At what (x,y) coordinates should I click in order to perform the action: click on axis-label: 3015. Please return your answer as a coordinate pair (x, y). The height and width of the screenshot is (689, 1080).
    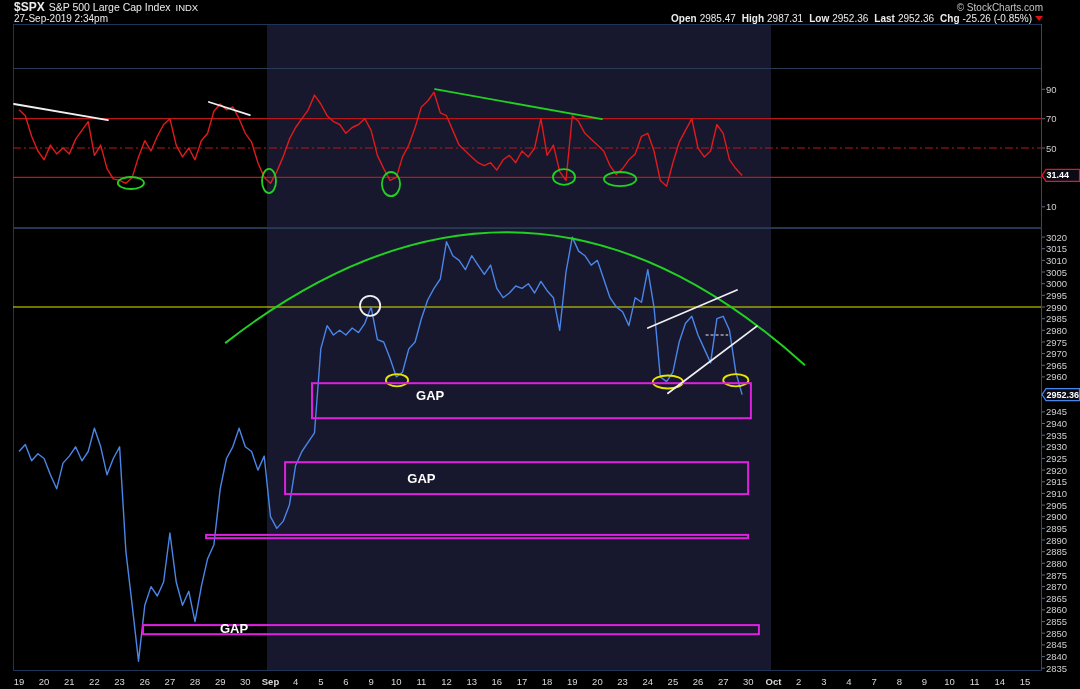
    Looking at the image, I should click on (1057, 249).